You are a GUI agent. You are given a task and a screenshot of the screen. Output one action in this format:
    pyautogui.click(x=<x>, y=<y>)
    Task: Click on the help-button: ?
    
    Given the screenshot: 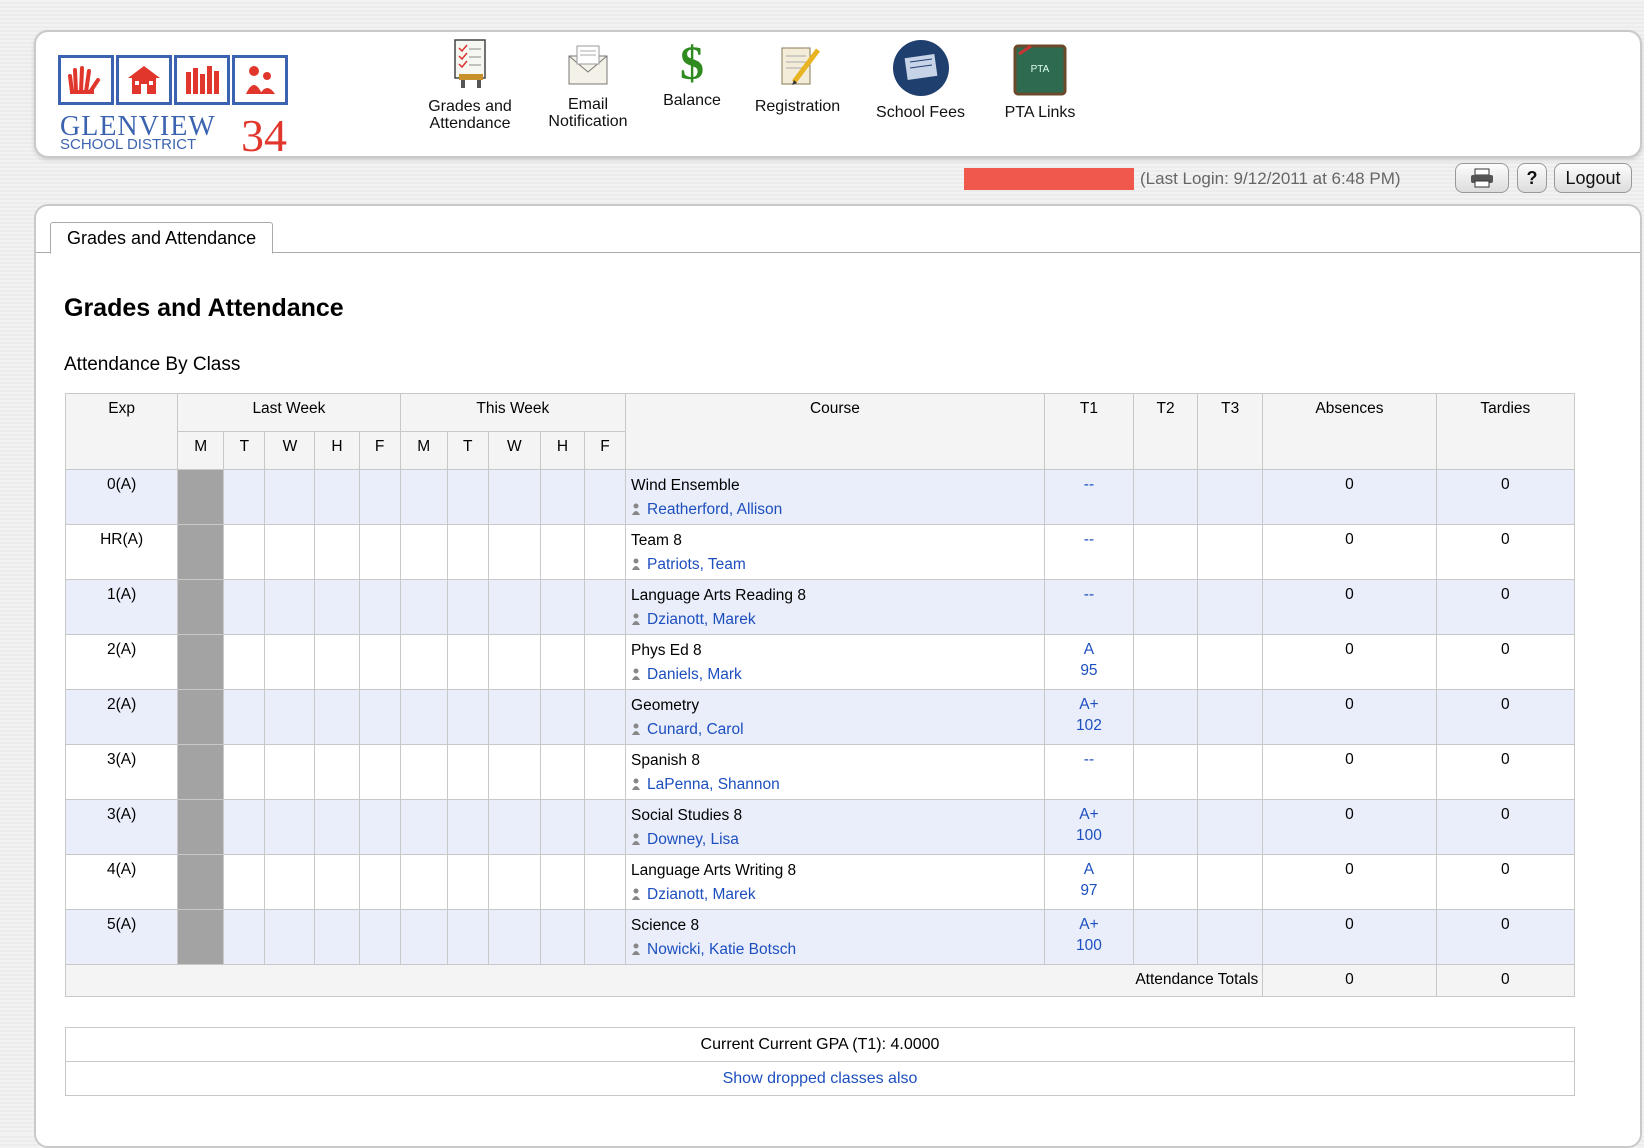 What is the action you would take?
    pyautogui.click(x=1532, y=178)
    